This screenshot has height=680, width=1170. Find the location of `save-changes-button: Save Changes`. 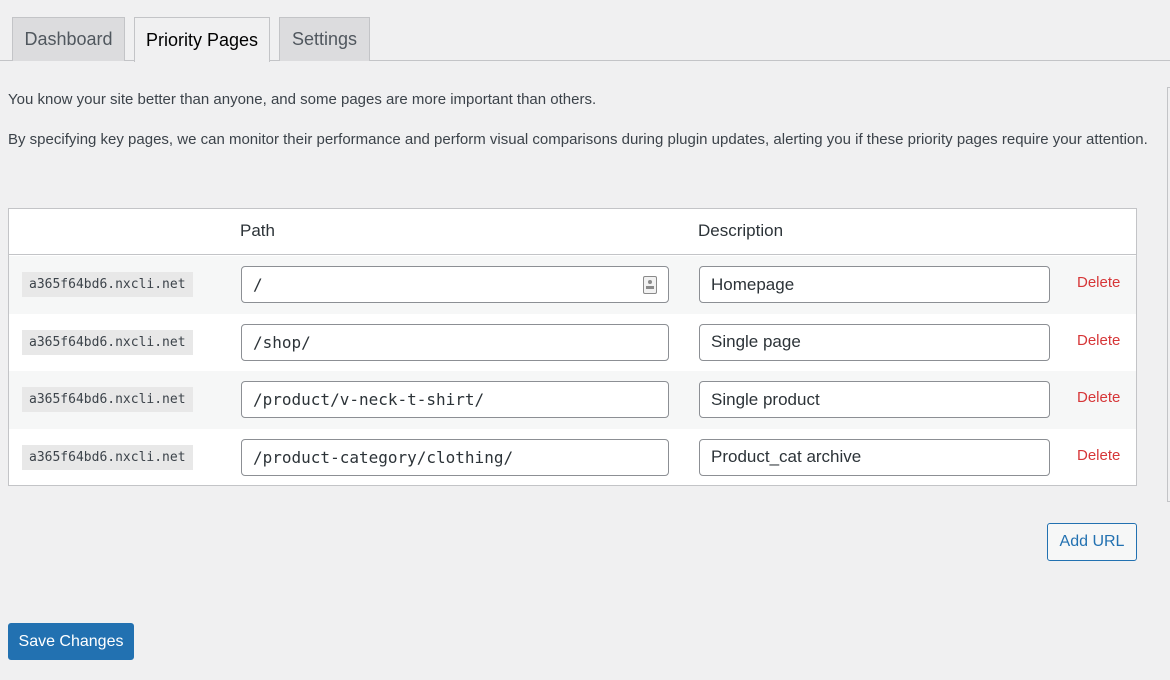

save-changes-button: Save Changes is located at coordinates (71, 641).